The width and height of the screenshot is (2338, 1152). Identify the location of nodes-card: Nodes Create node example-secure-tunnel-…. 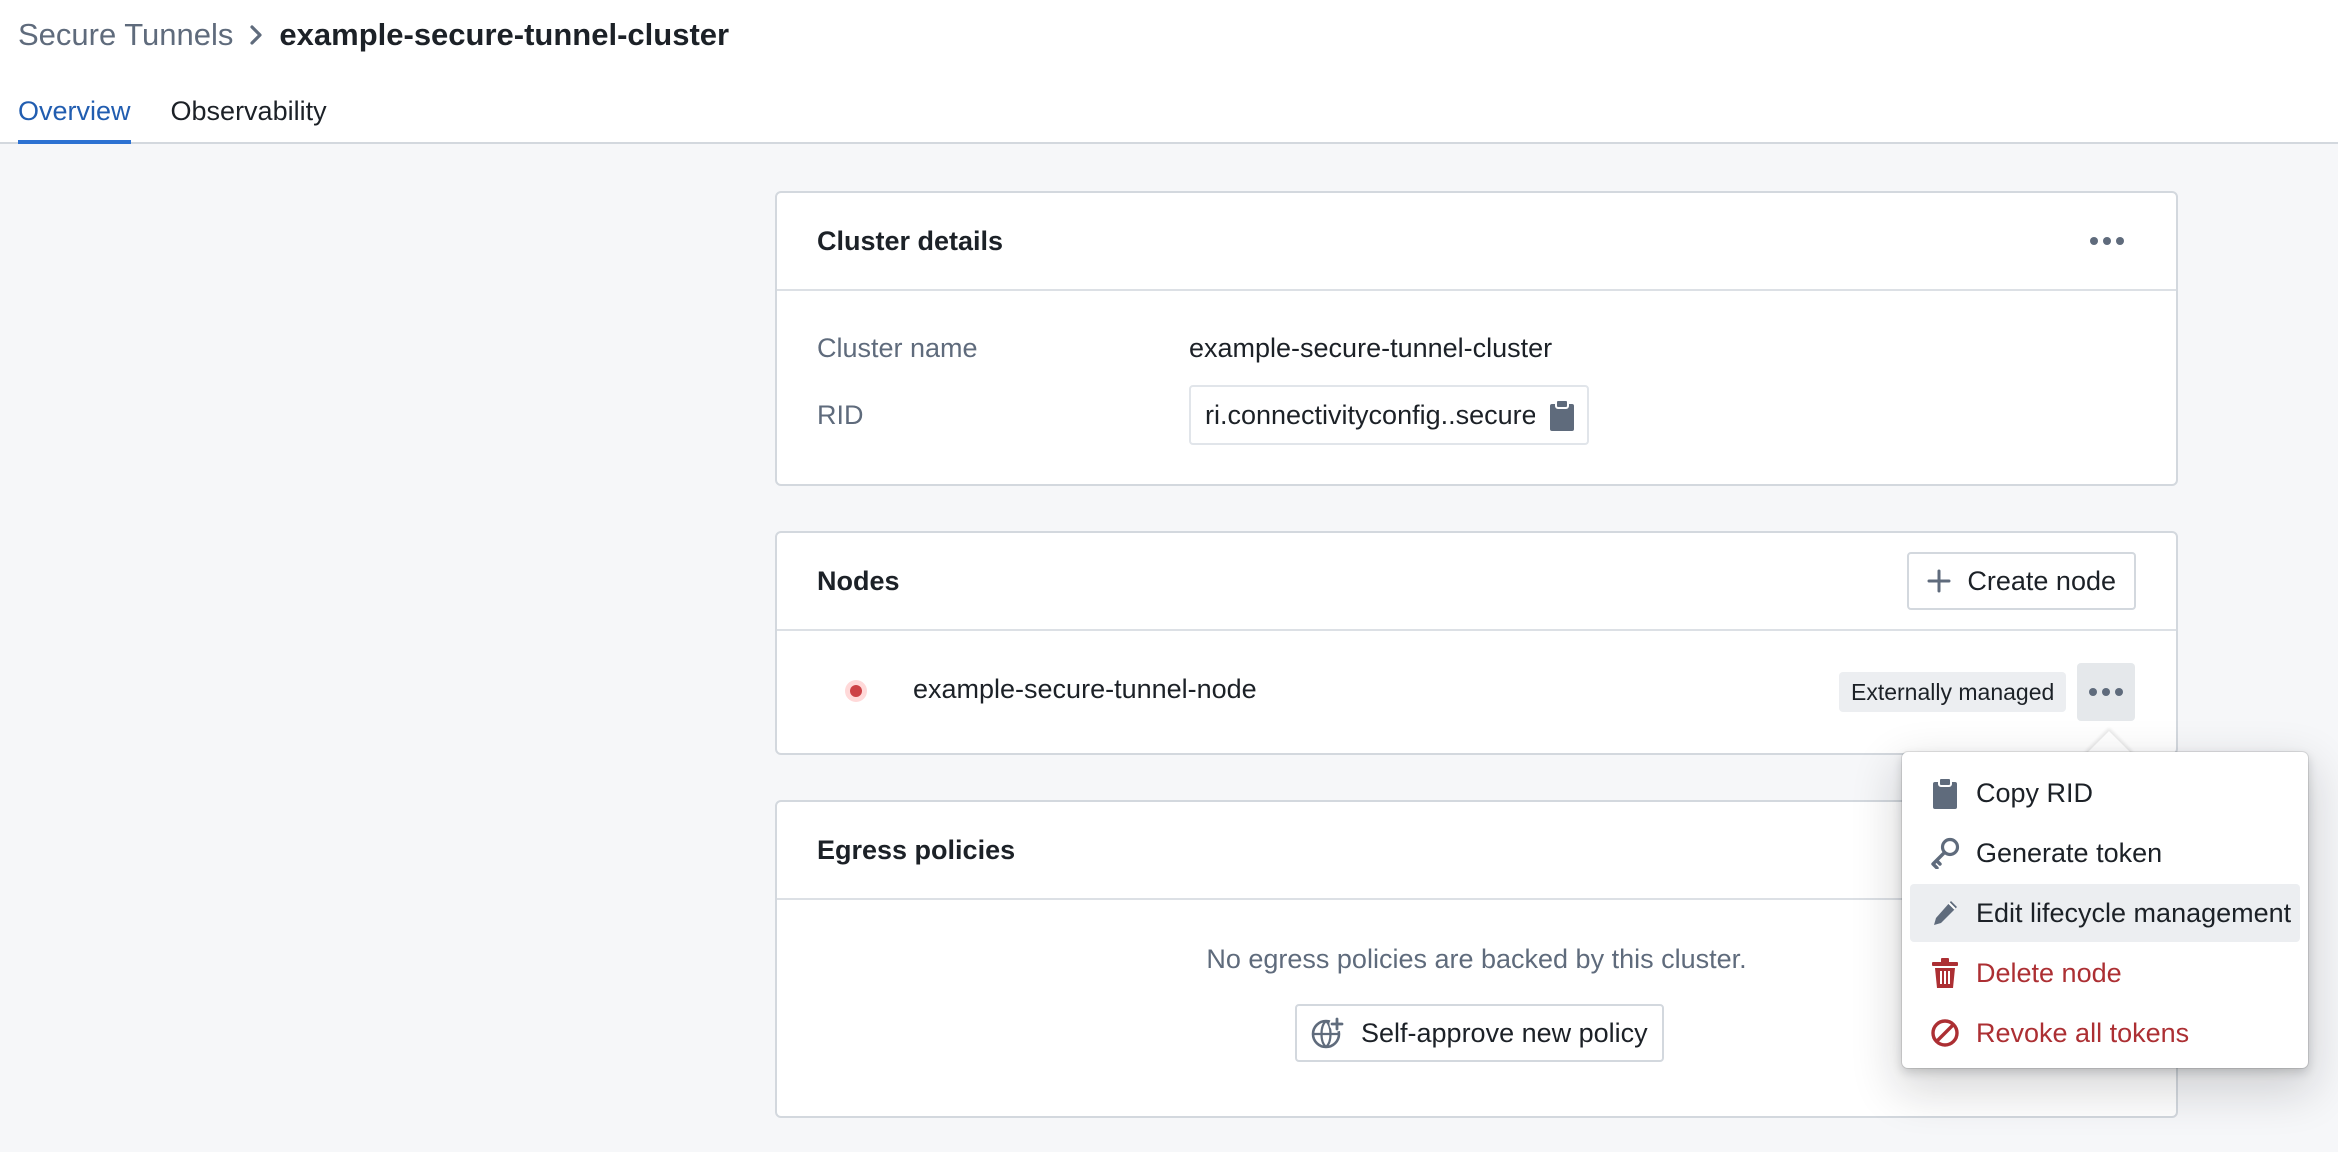
(1476, 643).